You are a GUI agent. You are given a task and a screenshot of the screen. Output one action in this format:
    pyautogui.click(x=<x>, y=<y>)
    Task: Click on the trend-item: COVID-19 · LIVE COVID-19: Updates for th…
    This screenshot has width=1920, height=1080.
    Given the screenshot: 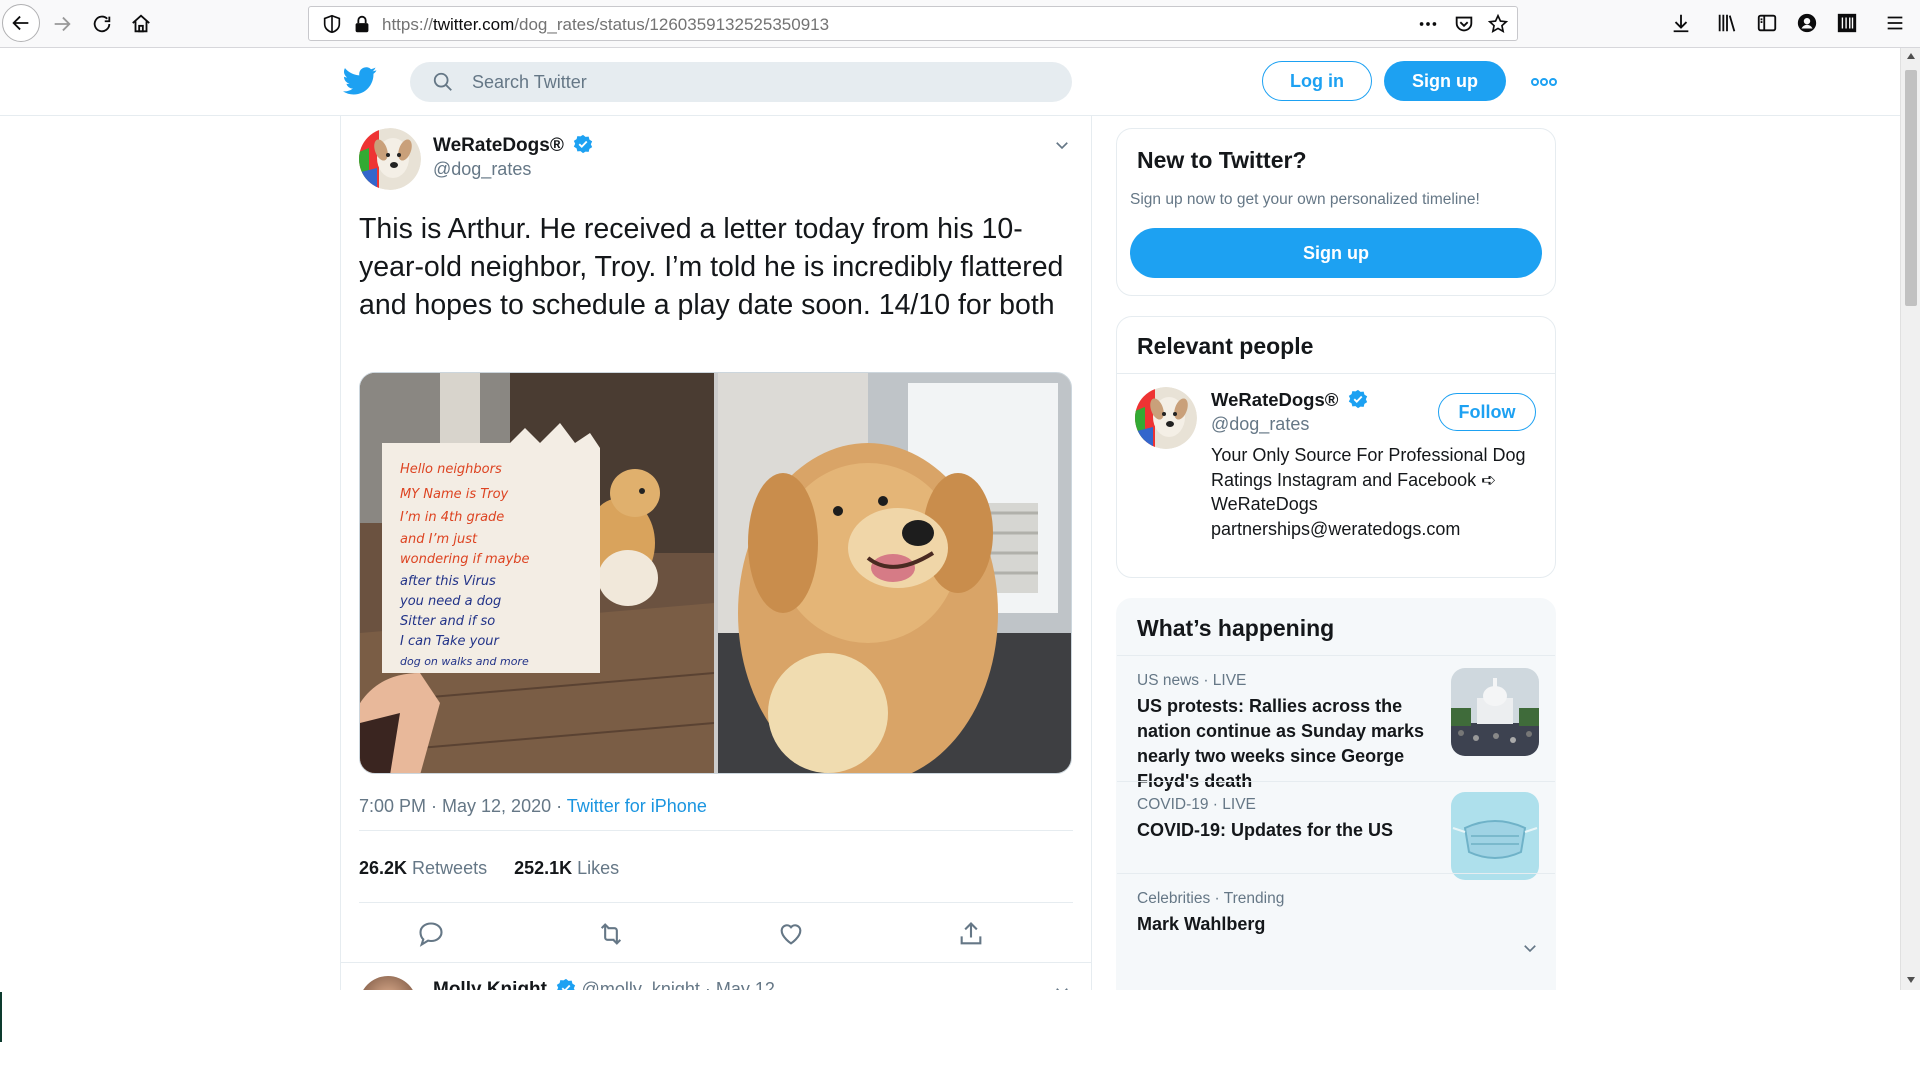 What is the action you would take?
    pyautogui.click(x=1336, y=830)
    